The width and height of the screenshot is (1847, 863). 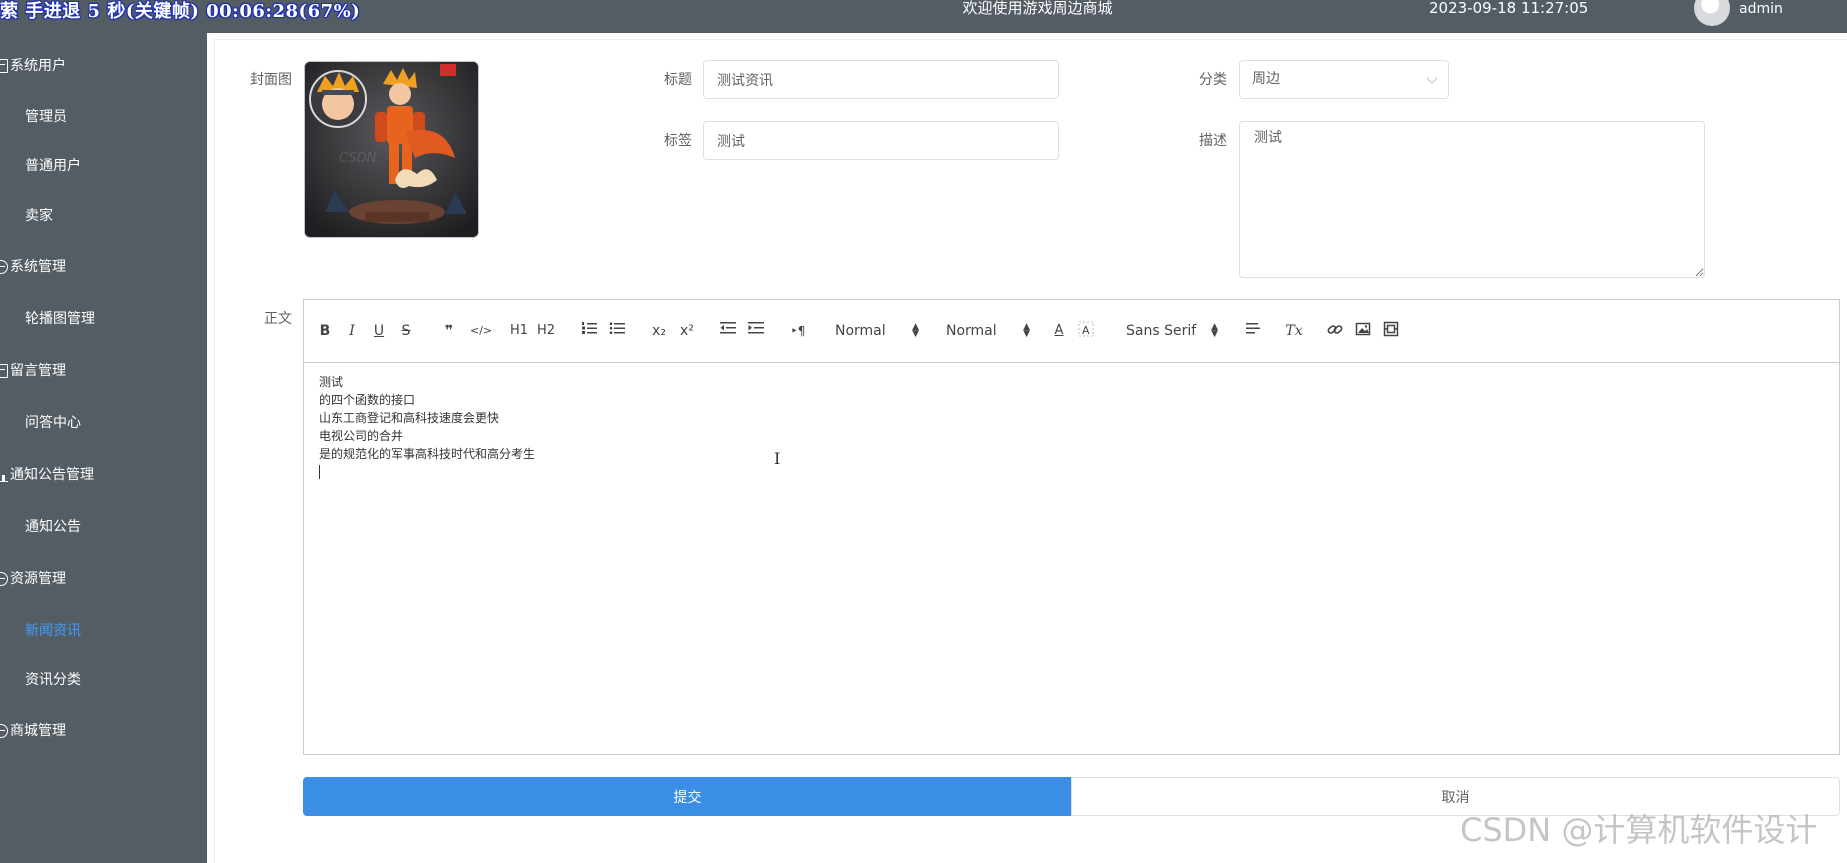 I want to click on sidebar-item-label: 新闻资讯, so click(x=53, y=631).